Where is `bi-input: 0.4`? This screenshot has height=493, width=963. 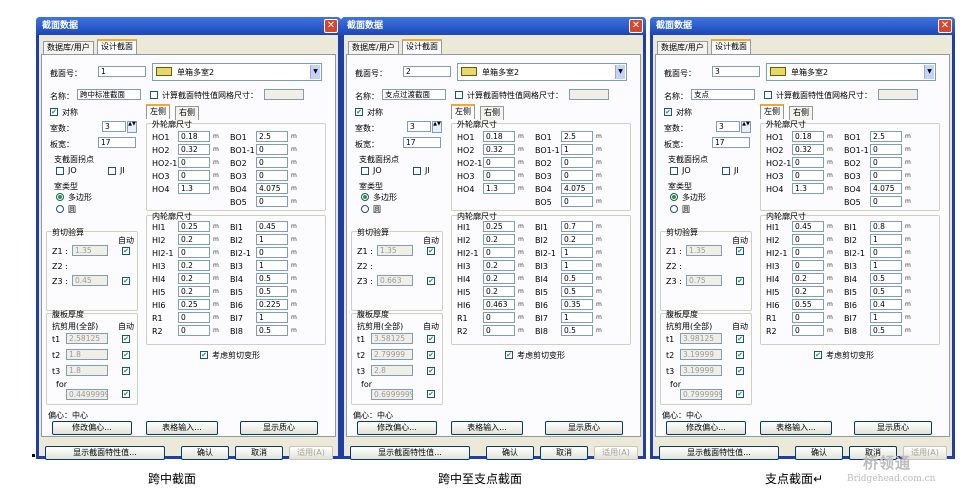 bi-input: 0.4 is located at coordinates (886, 304).